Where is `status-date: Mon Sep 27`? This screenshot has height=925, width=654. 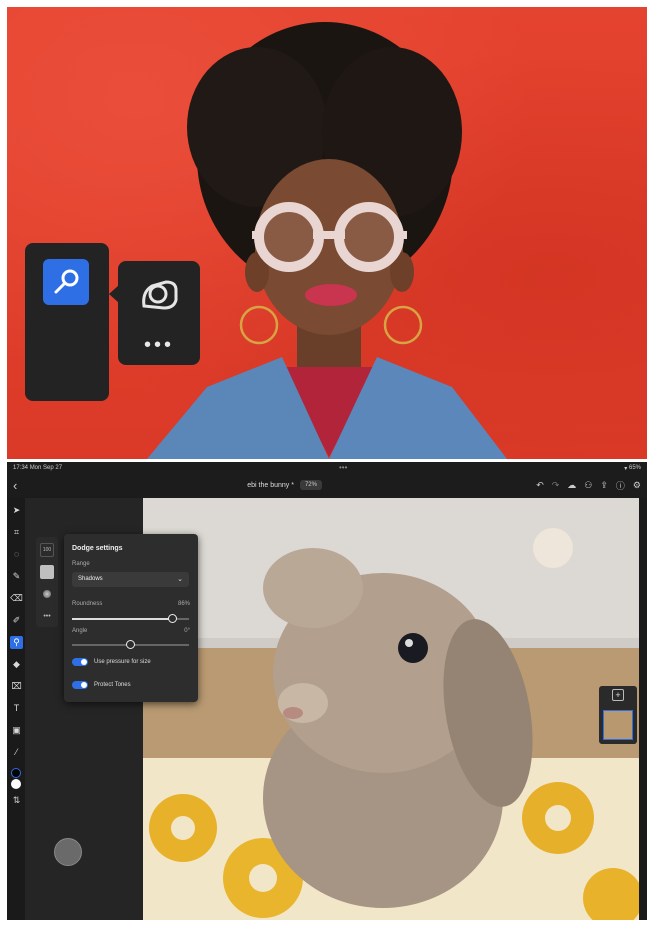 status-date: Mon Sep 27 is located at coordinates (46, 468).